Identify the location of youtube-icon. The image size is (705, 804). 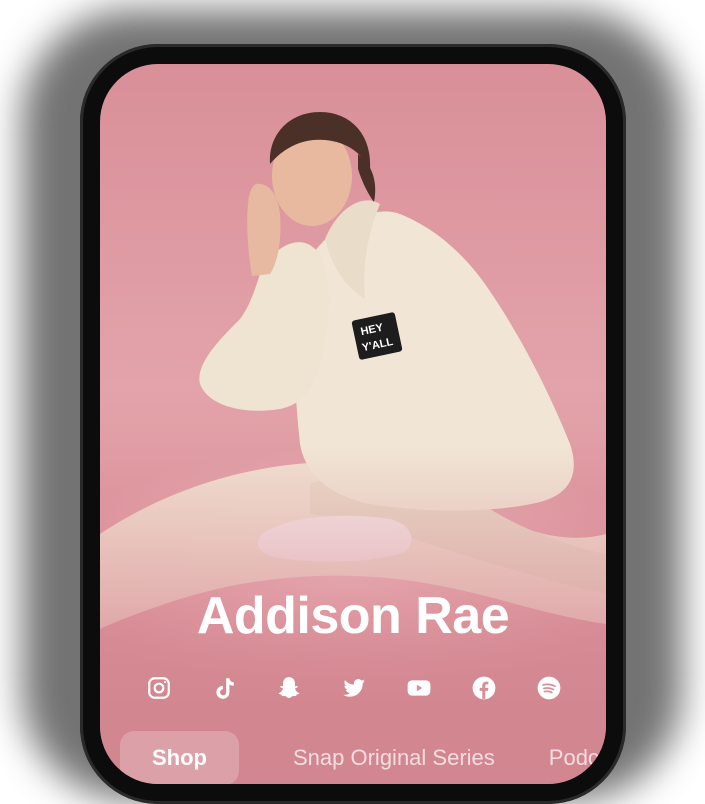
(419, 688).